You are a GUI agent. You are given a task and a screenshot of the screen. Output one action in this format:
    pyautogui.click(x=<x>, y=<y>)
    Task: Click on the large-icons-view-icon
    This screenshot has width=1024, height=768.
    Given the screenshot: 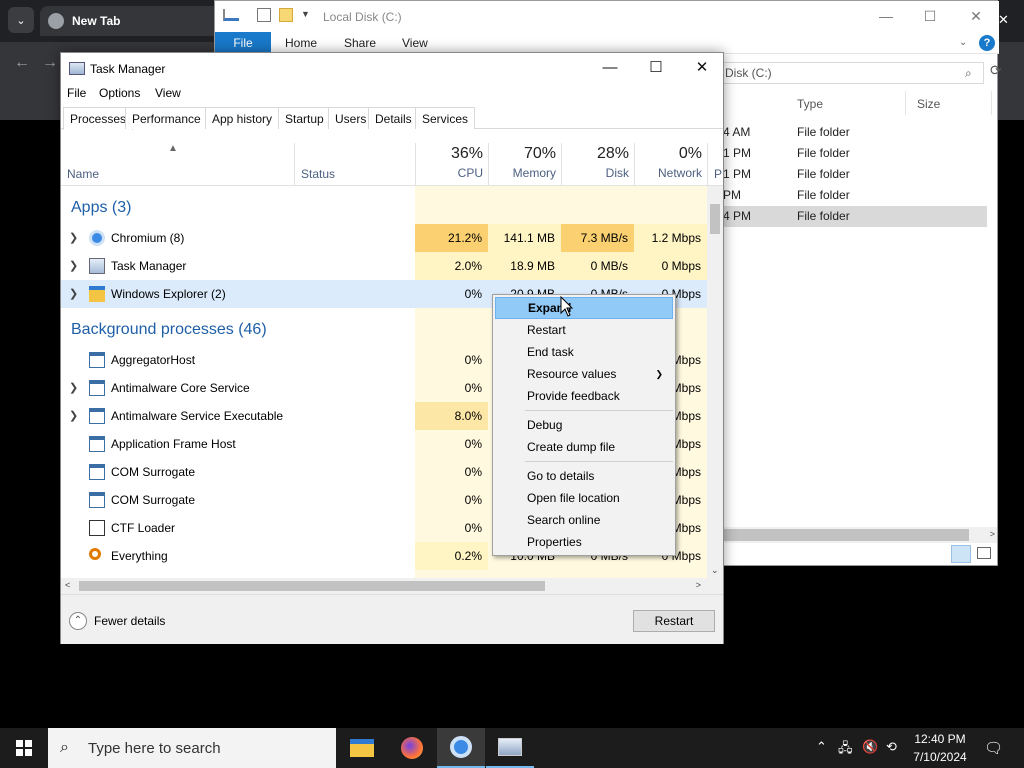 What is the action you would take?
    pyautogui.click(x=984, y=553)
    